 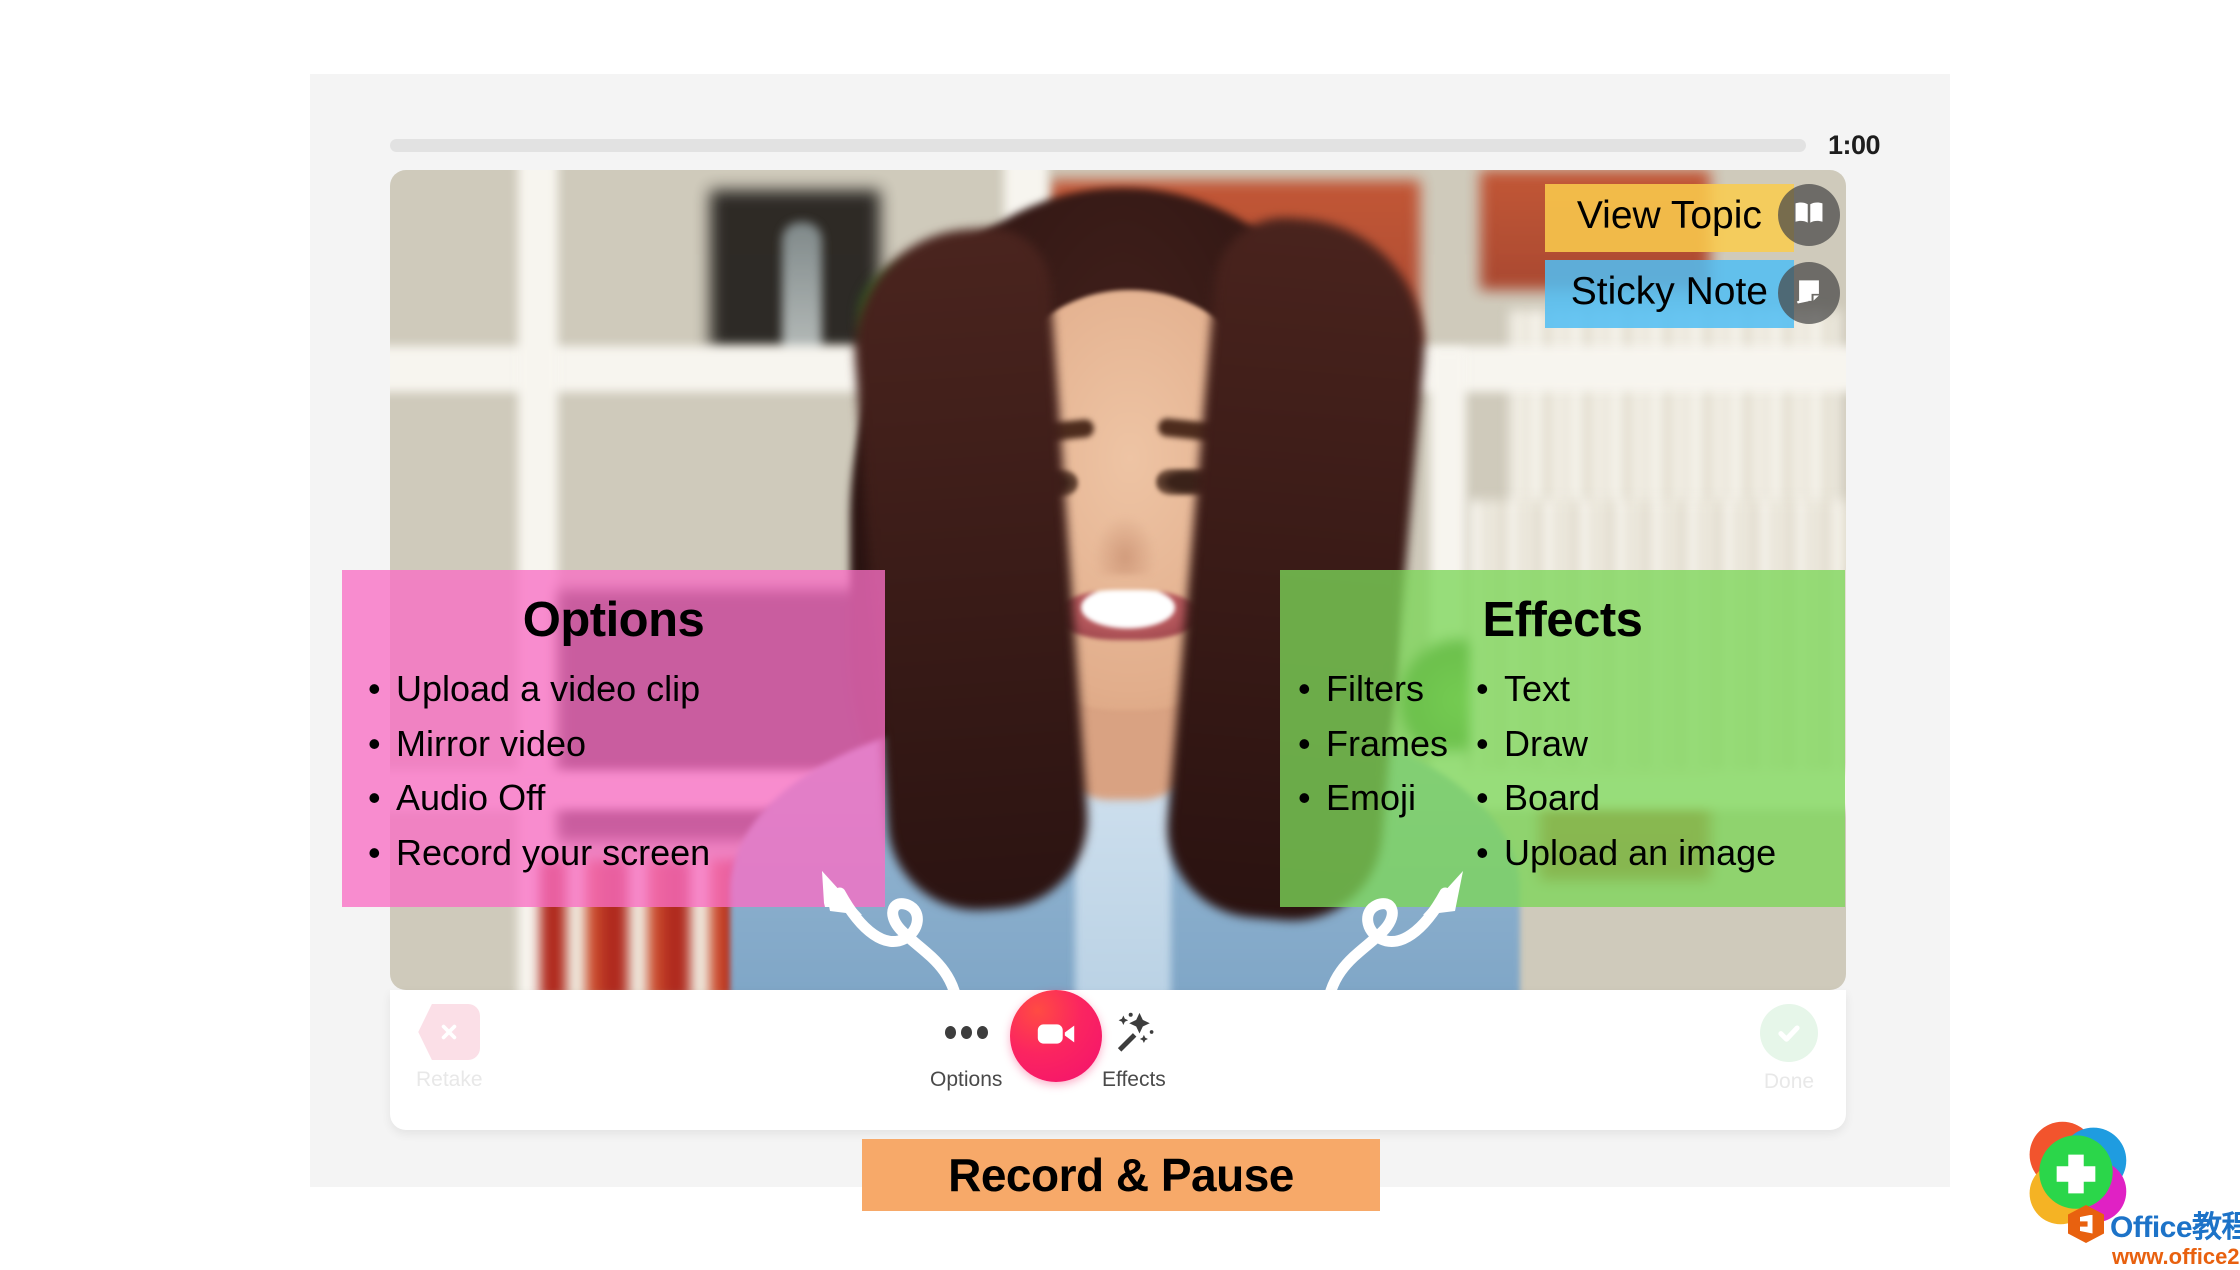 I want to click on list-item: Upload an image, so click(x=1626, y=853).